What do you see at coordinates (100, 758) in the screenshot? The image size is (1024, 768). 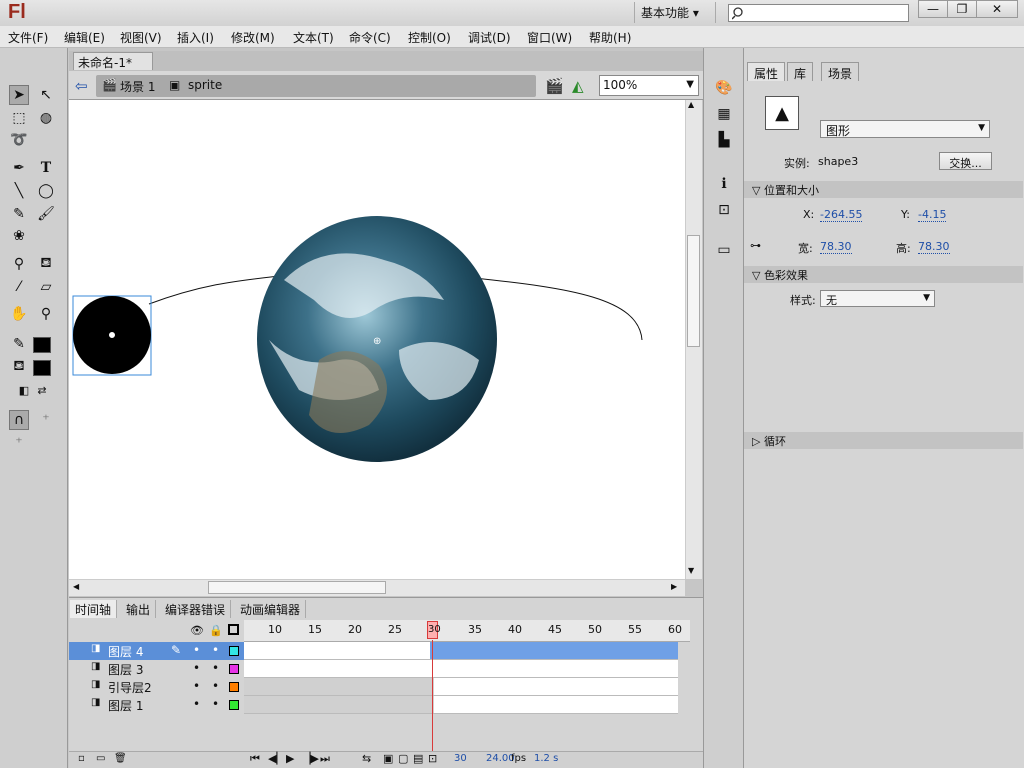 I see `new-folder-icon: ▭` at bounding box center [100, 758].